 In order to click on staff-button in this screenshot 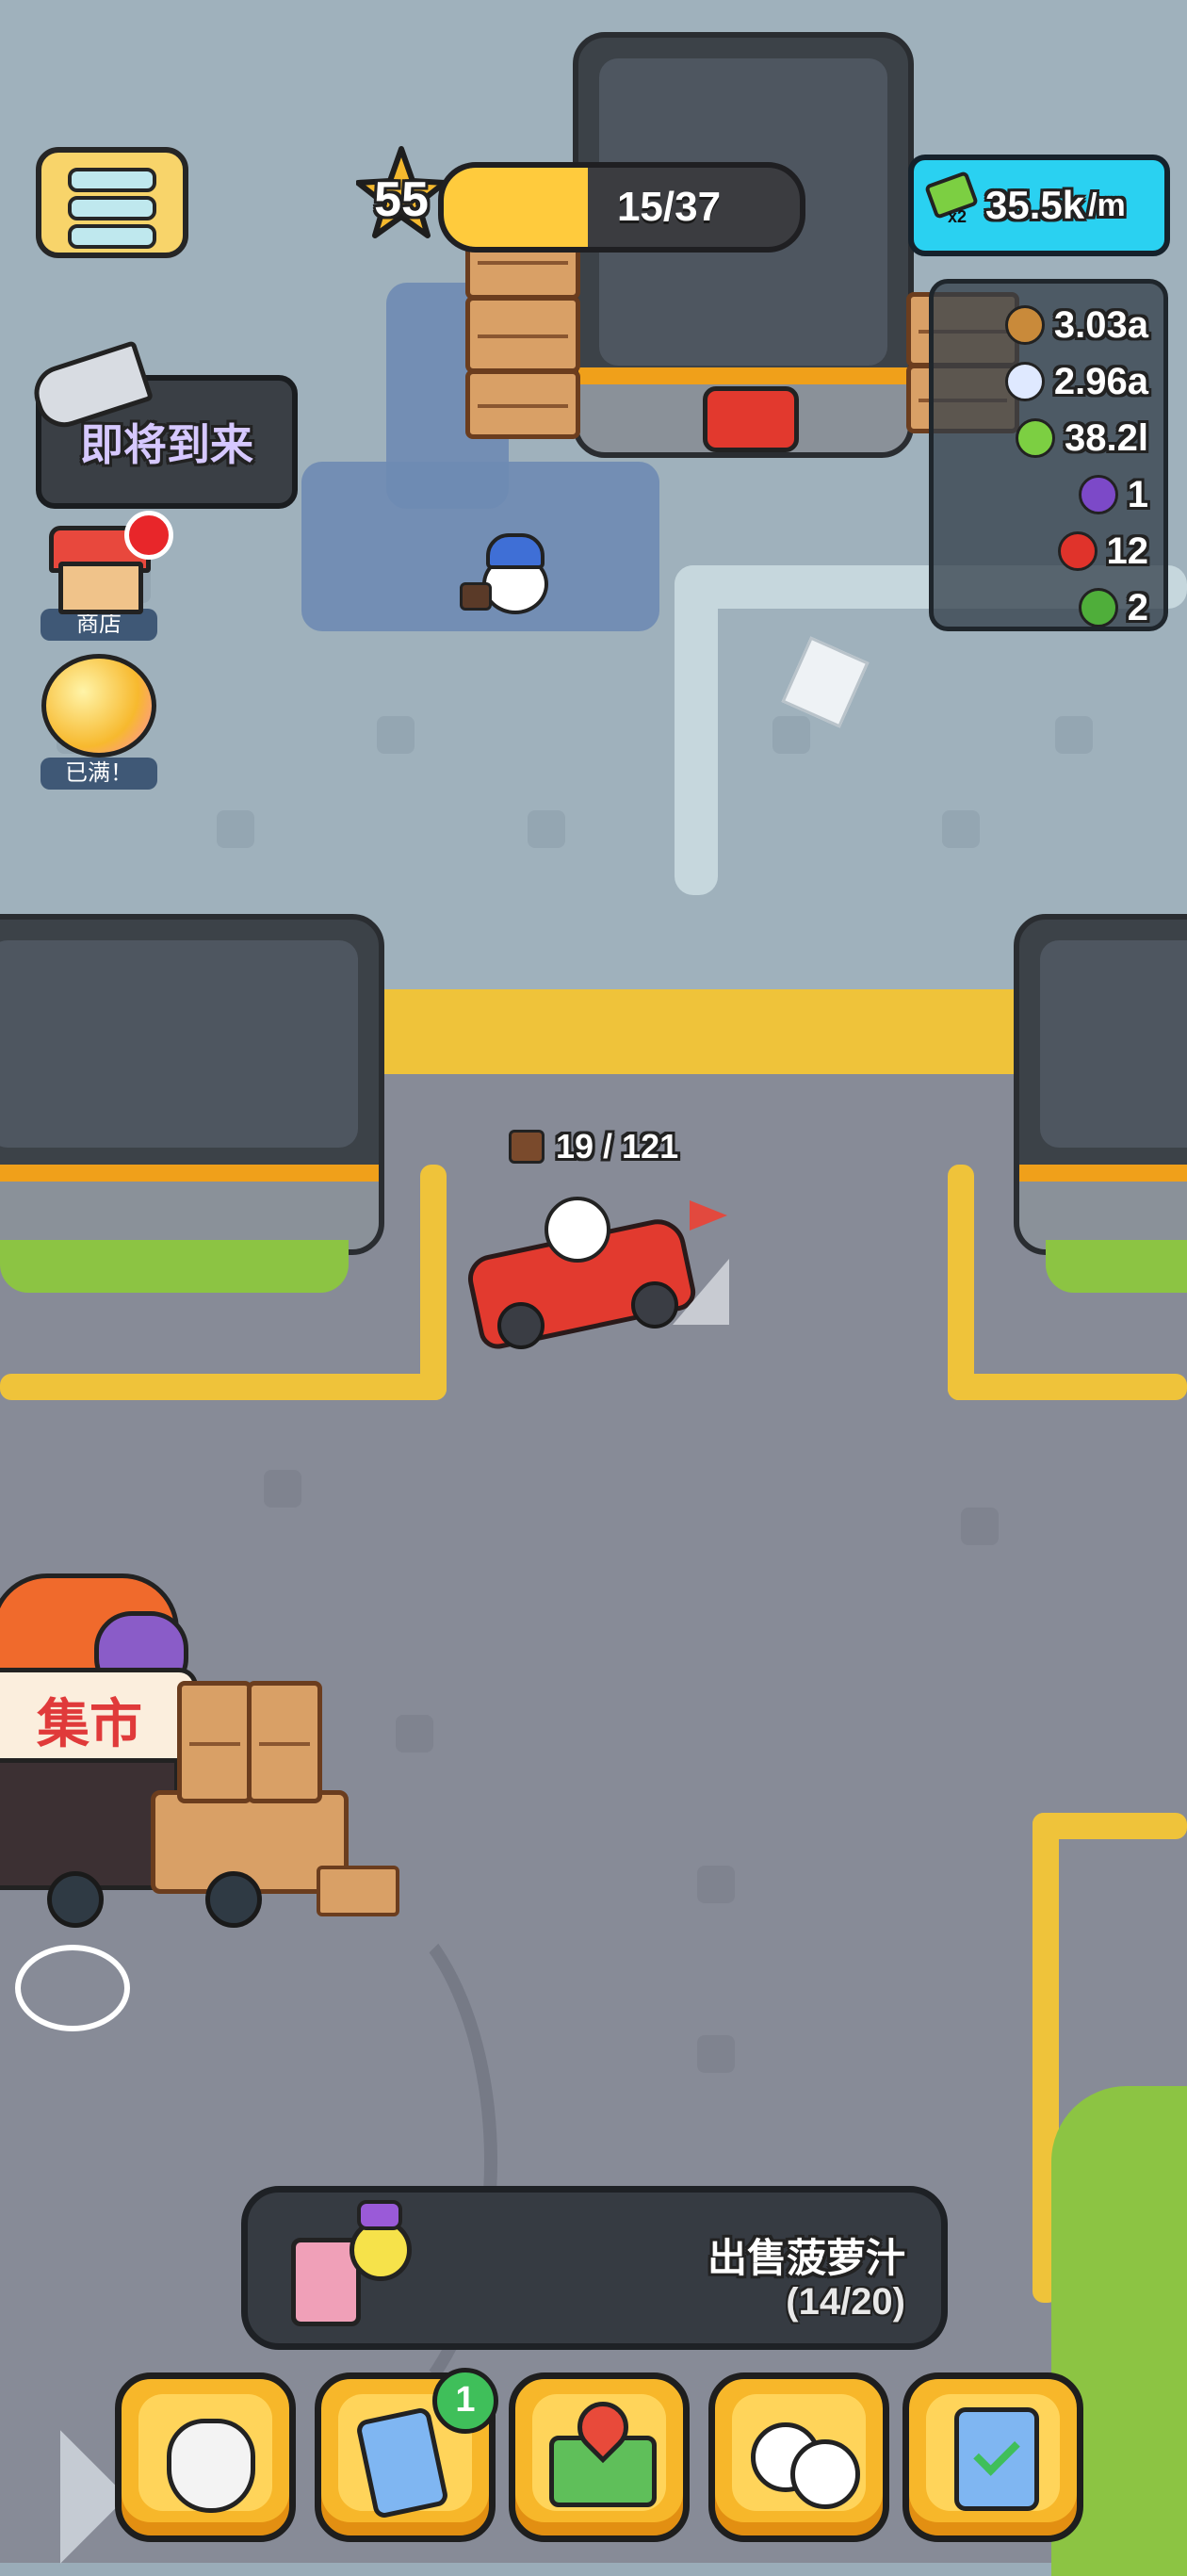, I will do `click(798, 2457)`.